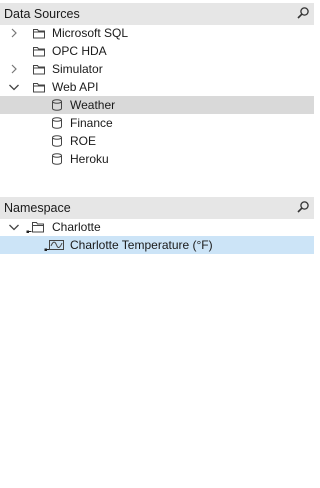  I want to click on tree-item-label: Heroku, so click(89, 159).